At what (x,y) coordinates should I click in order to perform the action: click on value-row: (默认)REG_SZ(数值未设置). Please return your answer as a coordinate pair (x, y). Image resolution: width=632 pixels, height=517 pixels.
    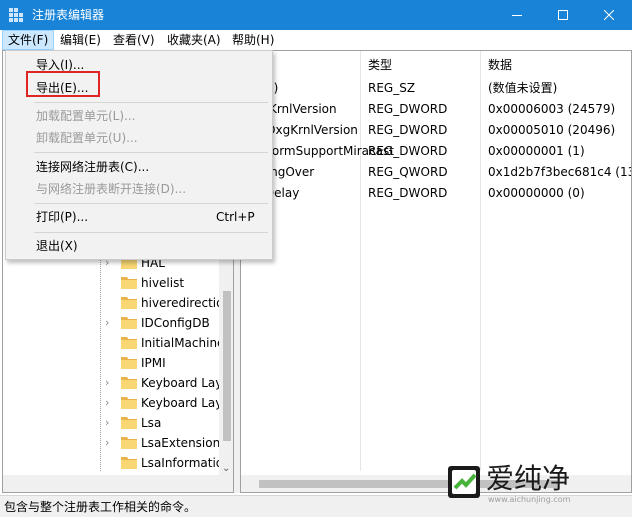
    Looking at the image, I should click on (436, 88).